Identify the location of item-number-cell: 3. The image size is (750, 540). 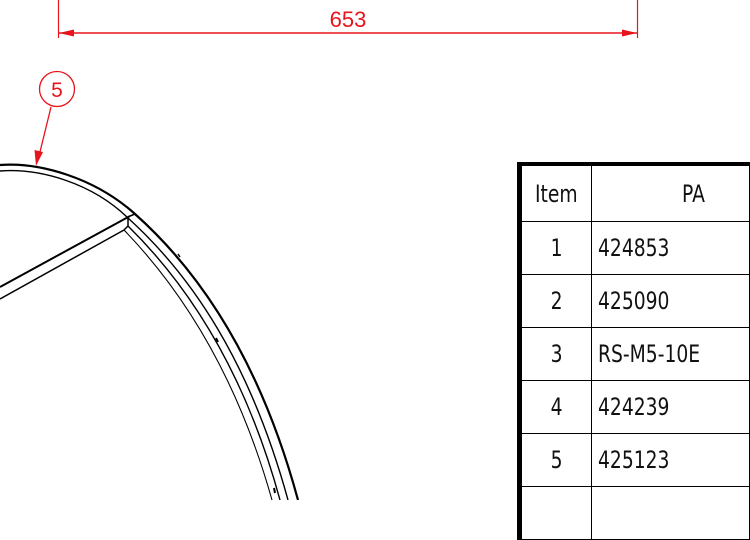
(555, 354).